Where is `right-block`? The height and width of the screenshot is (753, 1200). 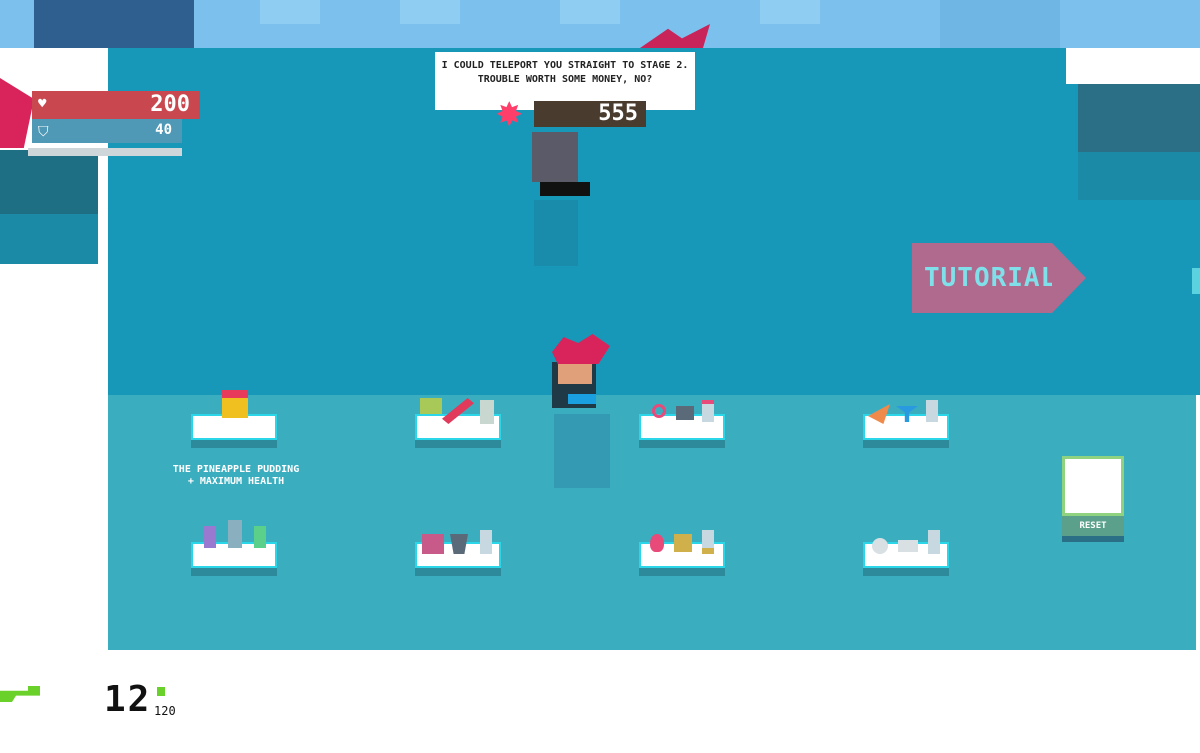 right-block is located at coordinates (1139, 118).